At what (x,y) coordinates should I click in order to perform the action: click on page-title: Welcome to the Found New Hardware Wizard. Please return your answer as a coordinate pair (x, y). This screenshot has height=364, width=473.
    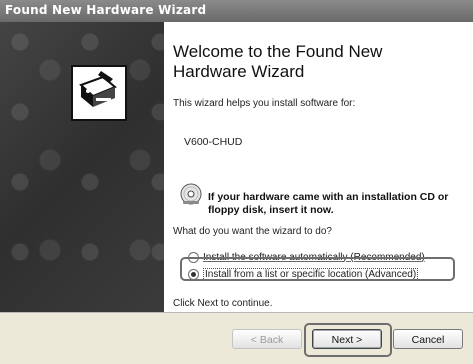
    Looking at the image, I should click on (278, 61).